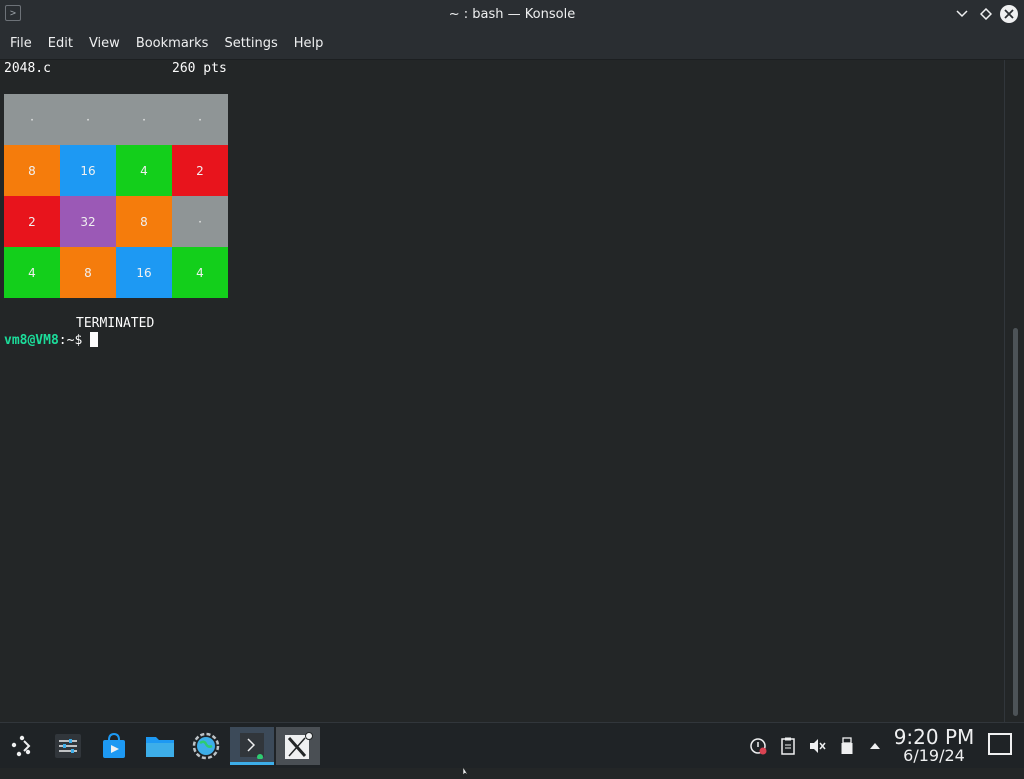 The width and height of the screenshot is (1024, 779). I want to click on menu-view: View, so click(104, 44).